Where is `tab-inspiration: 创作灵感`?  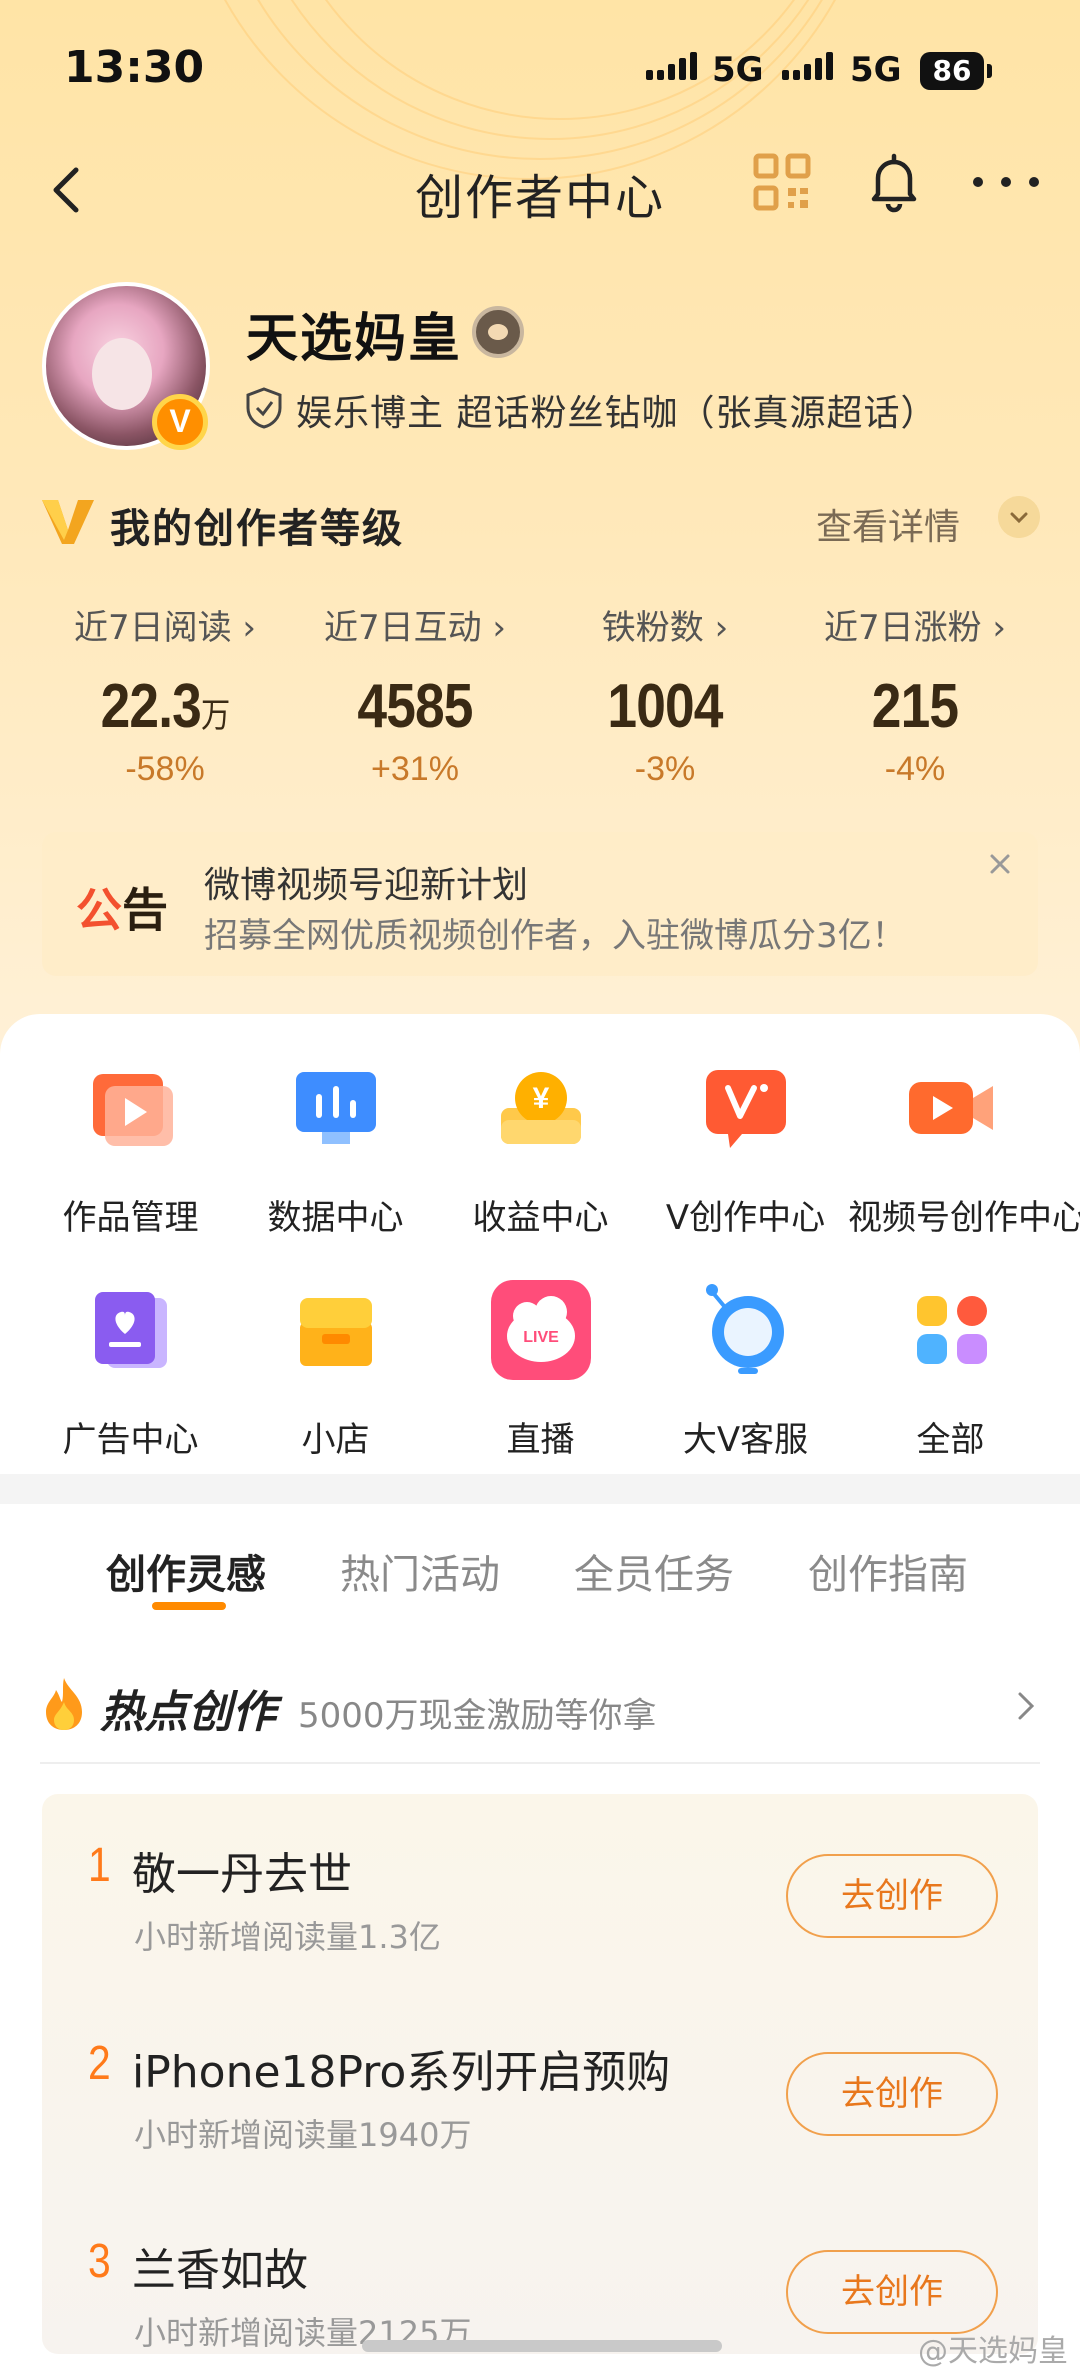 tab-inspiration: 创作灵感 is located at coordinates (186, 1571).